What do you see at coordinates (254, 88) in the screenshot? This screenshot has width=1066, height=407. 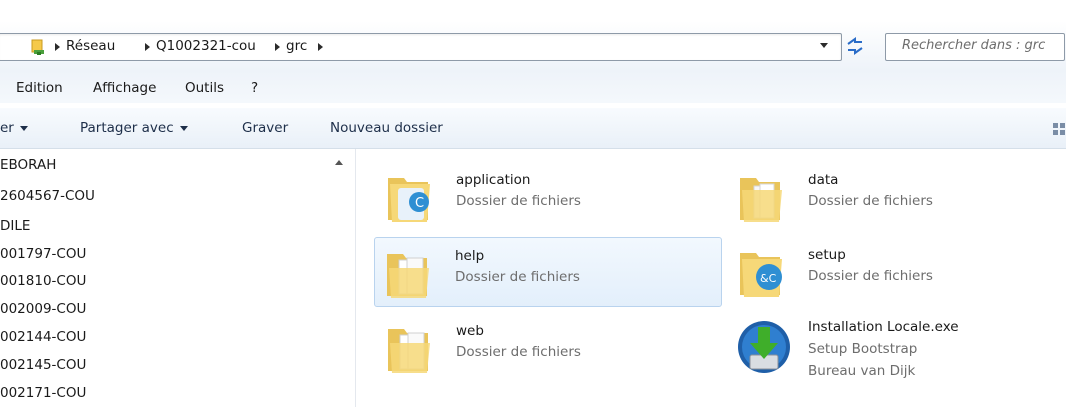 I see `menu-help: ?` at bounding box center [254, 88].